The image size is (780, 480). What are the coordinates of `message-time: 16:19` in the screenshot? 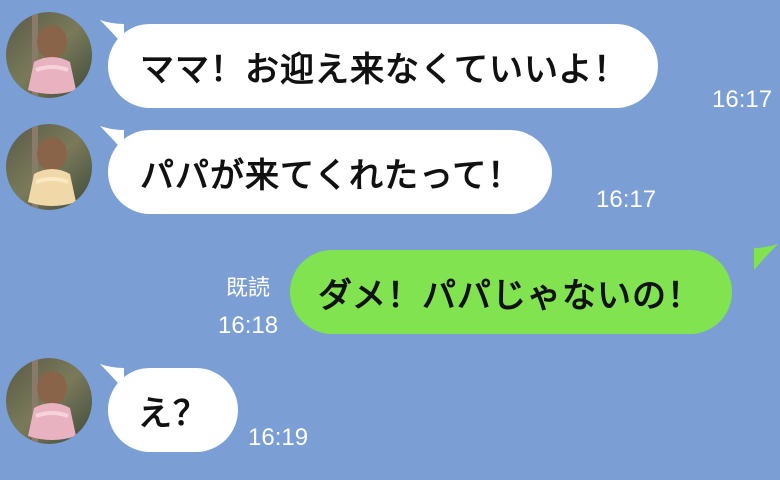 It's located at (278, 437).